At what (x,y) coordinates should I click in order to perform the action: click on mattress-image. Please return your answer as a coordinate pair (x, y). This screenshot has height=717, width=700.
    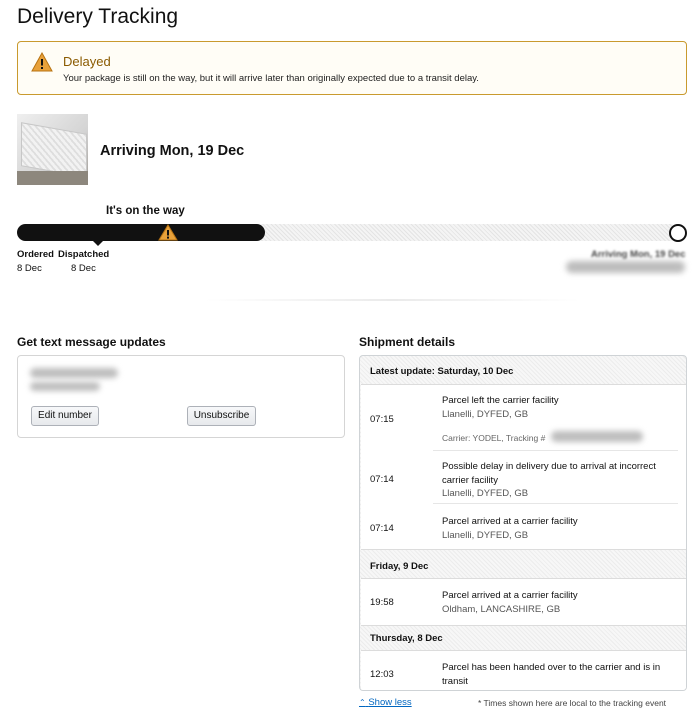
    Looking at the image, I should click on (54, 150).